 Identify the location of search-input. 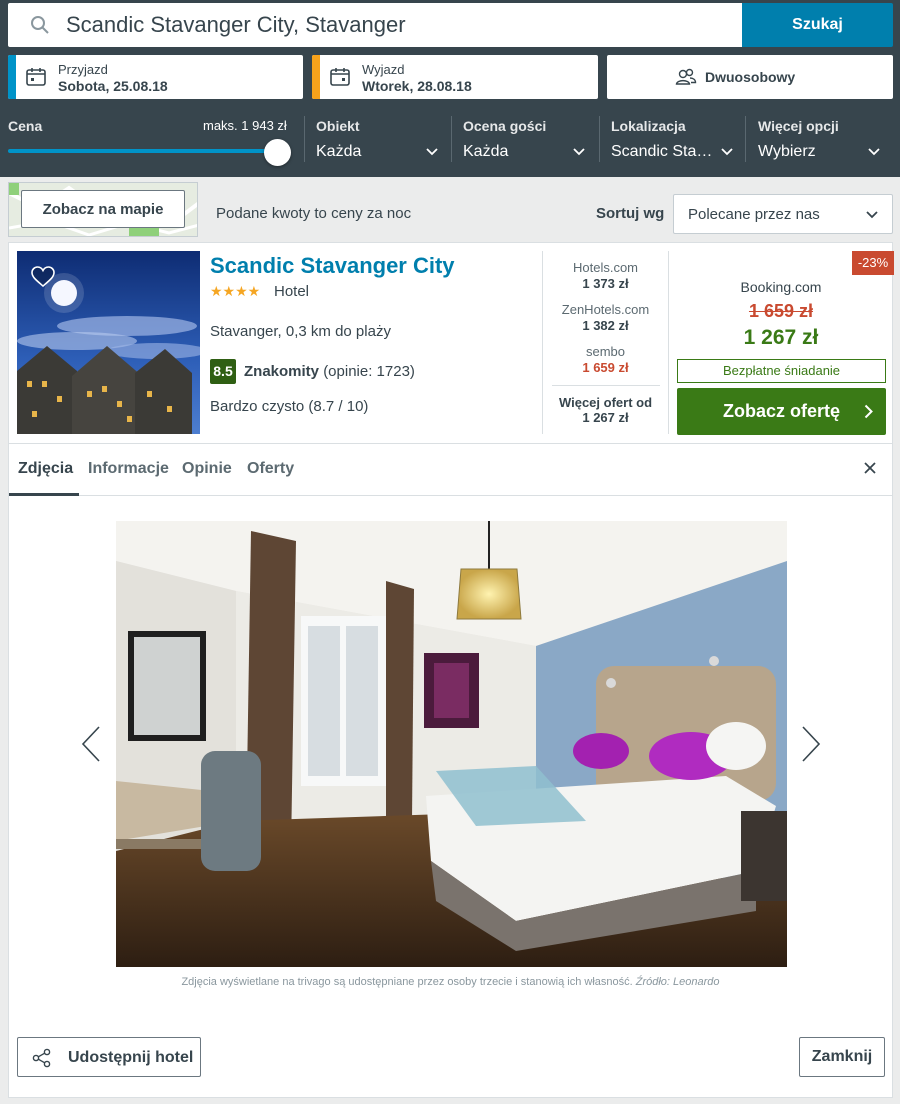
(396, 25).